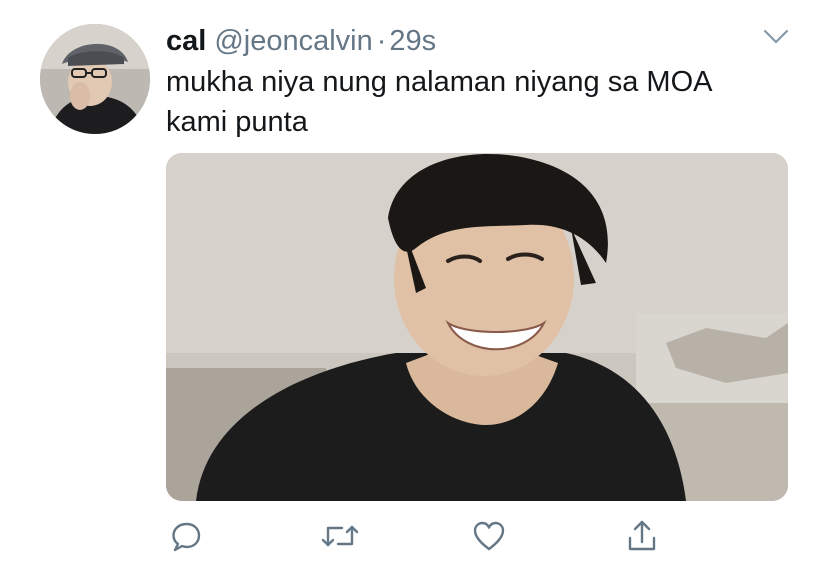 The width and height of the screenshot is (828, 572). I want to click on reply-icon, so click(186, 536).